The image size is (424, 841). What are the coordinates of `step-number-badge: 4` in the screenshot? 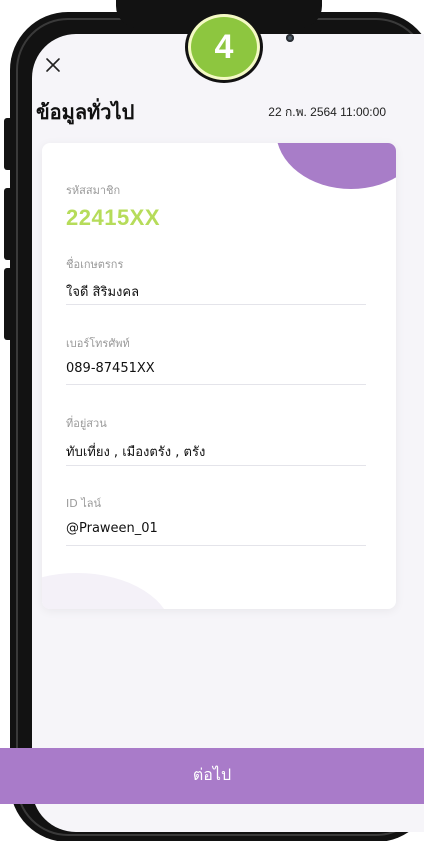 It's located at (224, 47).